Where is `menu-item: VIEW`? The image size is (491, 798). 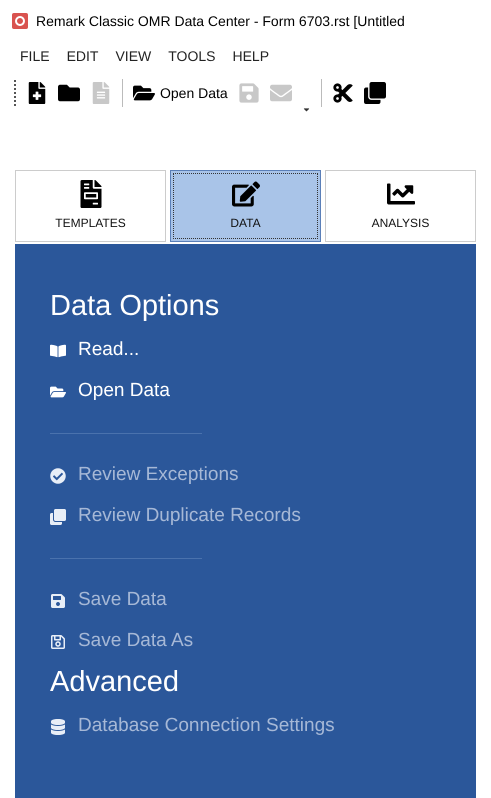
menu-item: VIEW is located at coordinates (133, 56).